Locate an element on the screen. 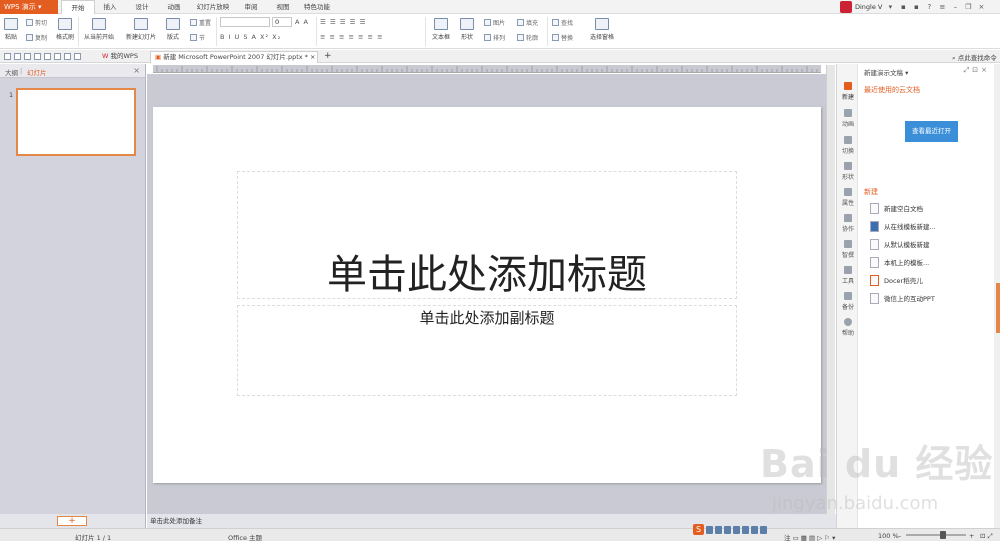  search-command-box: ⌕ 点此查找命令 is located at coordinates (974, 57).